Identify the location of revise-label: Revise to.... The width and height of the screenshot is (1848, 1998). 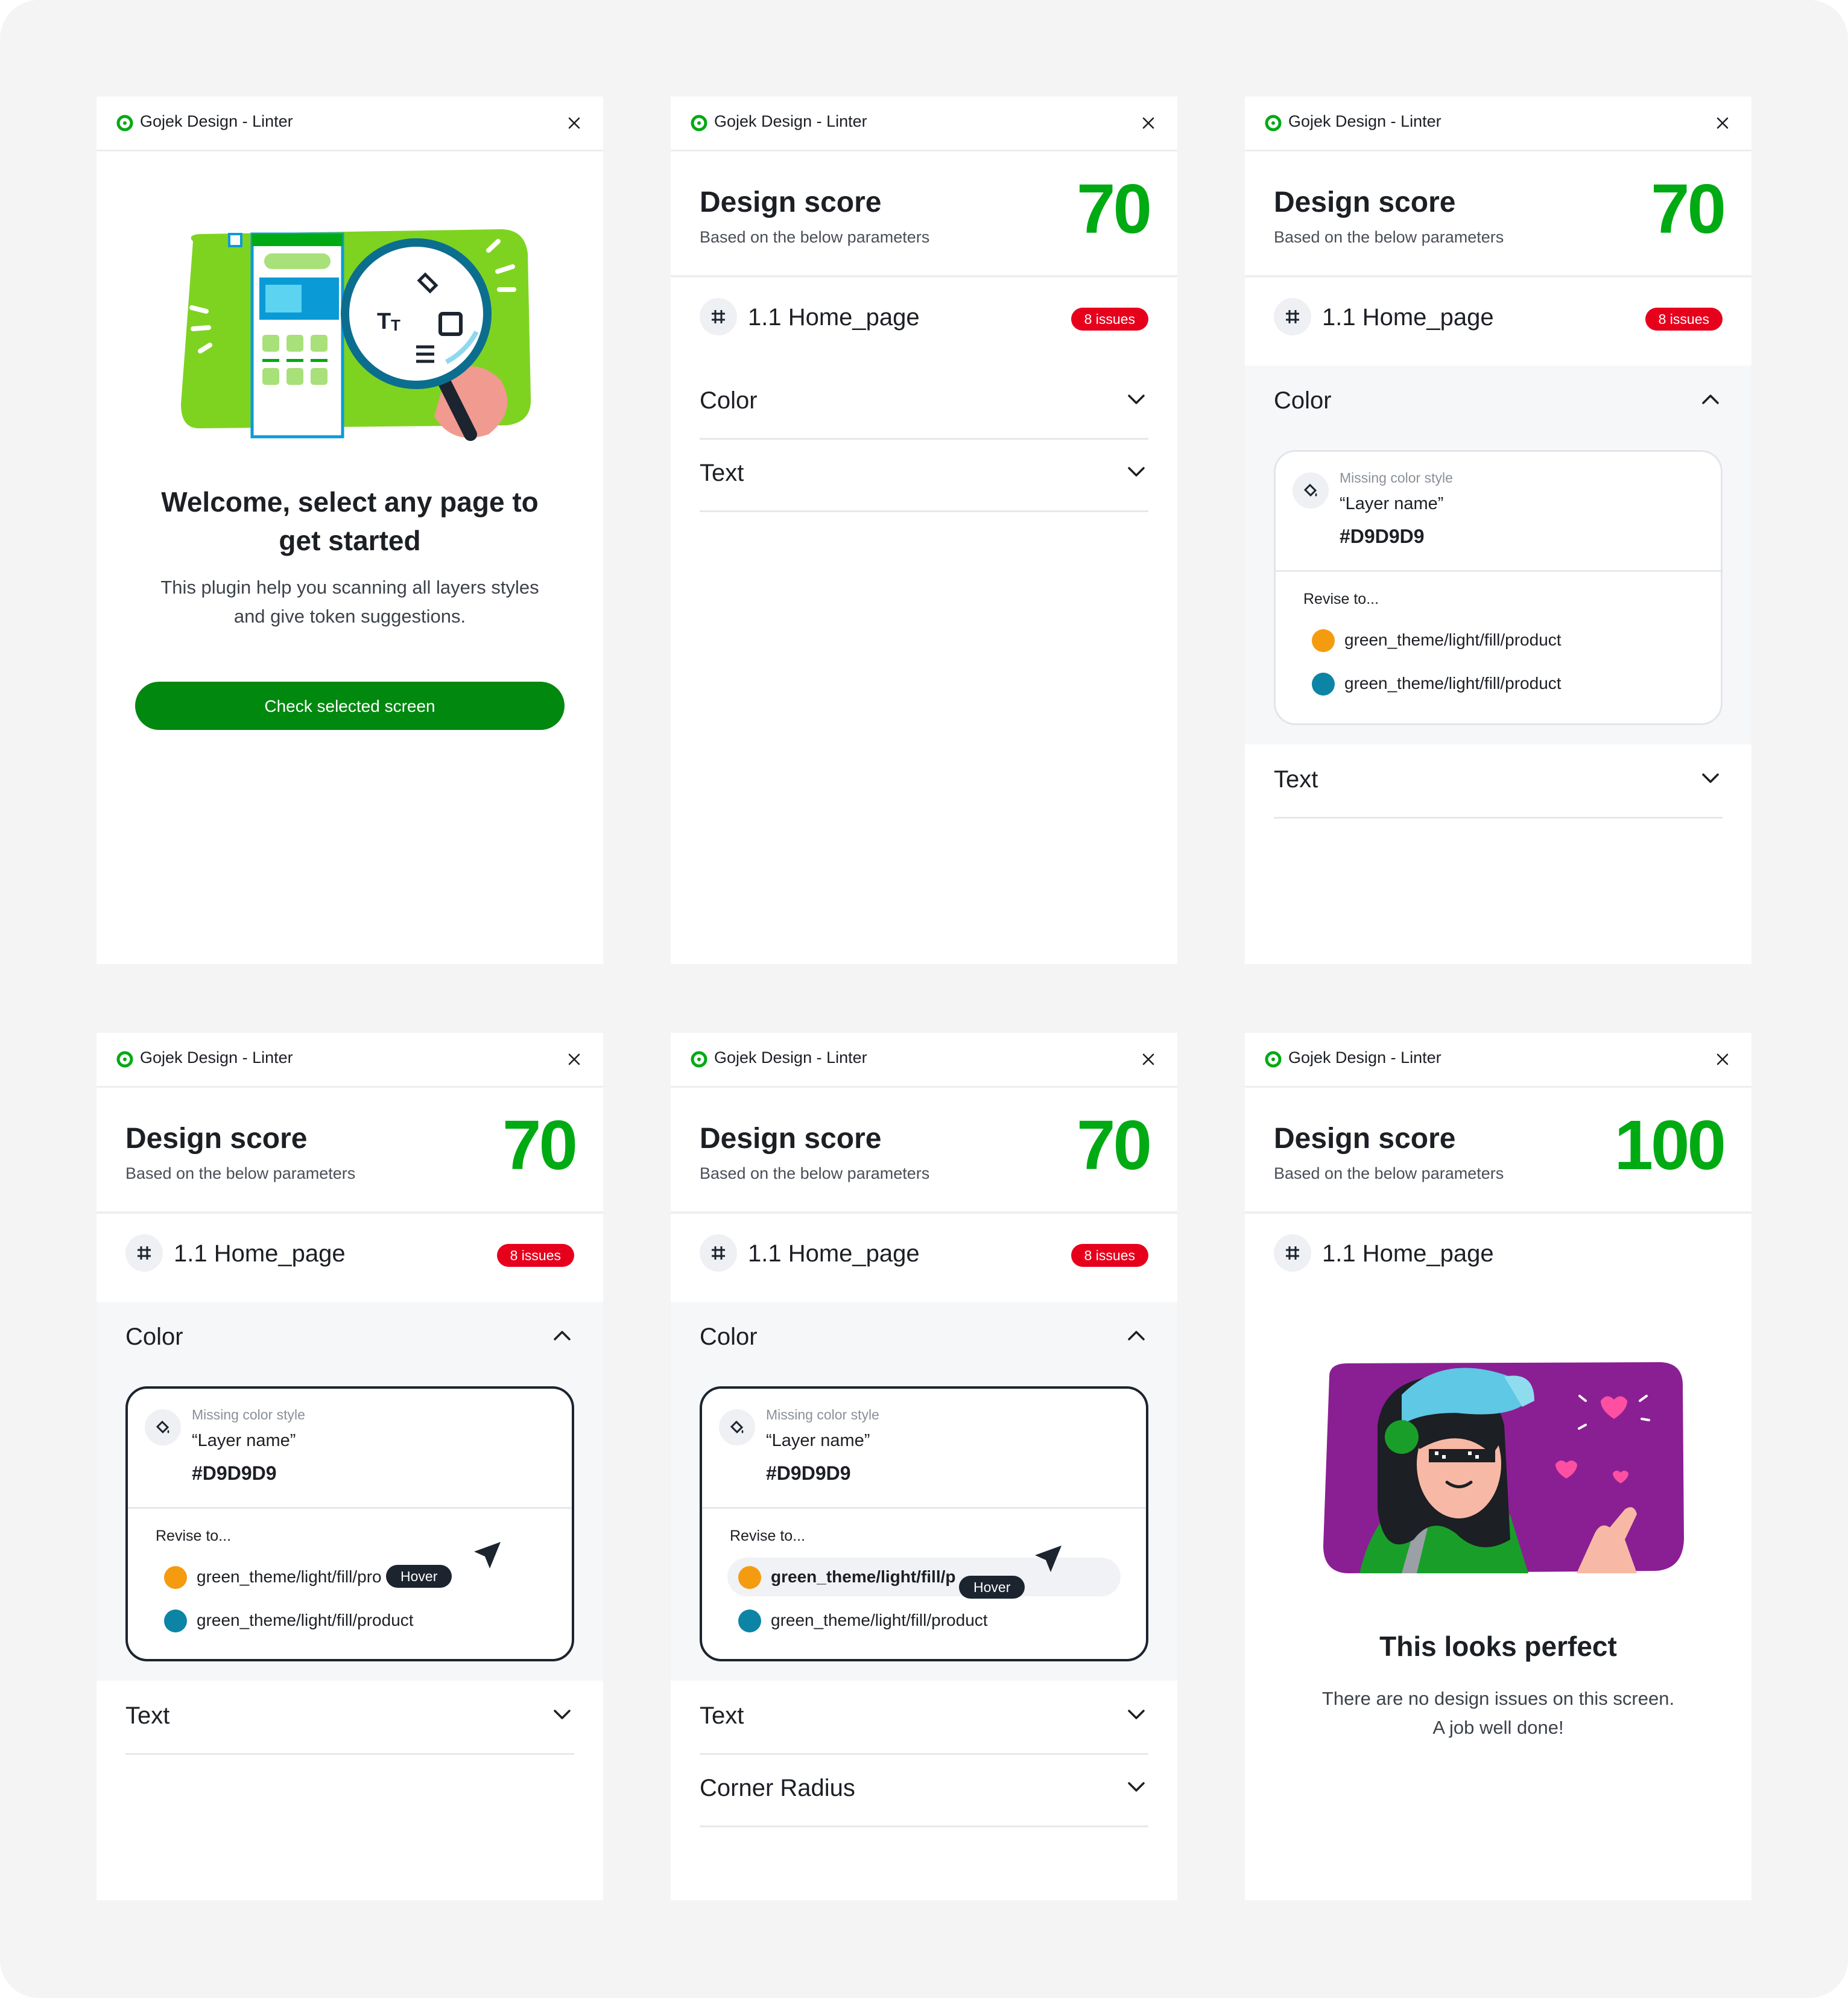
(768, 1535).